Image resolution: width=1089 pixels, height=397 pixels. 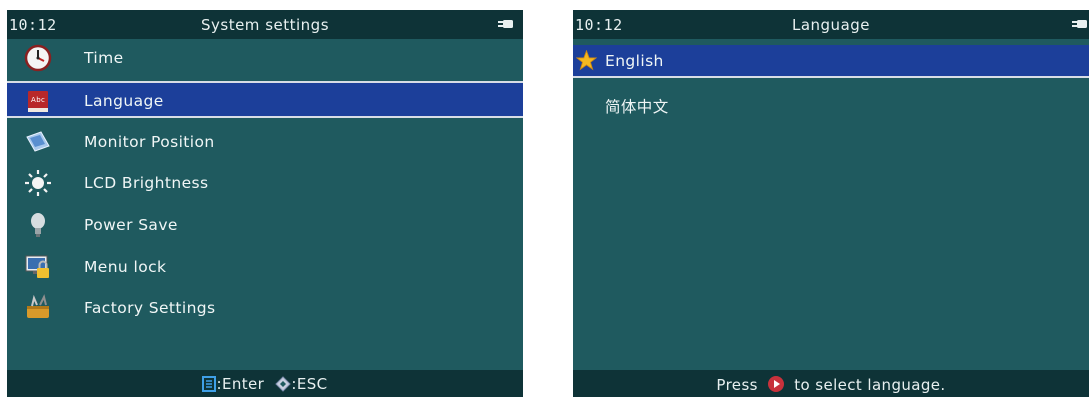 What do you see at coordinates (831, 104) in the screenshot?
I see `language-option-simplified-chinese: 简体中文` at bounding box center [831, 104].